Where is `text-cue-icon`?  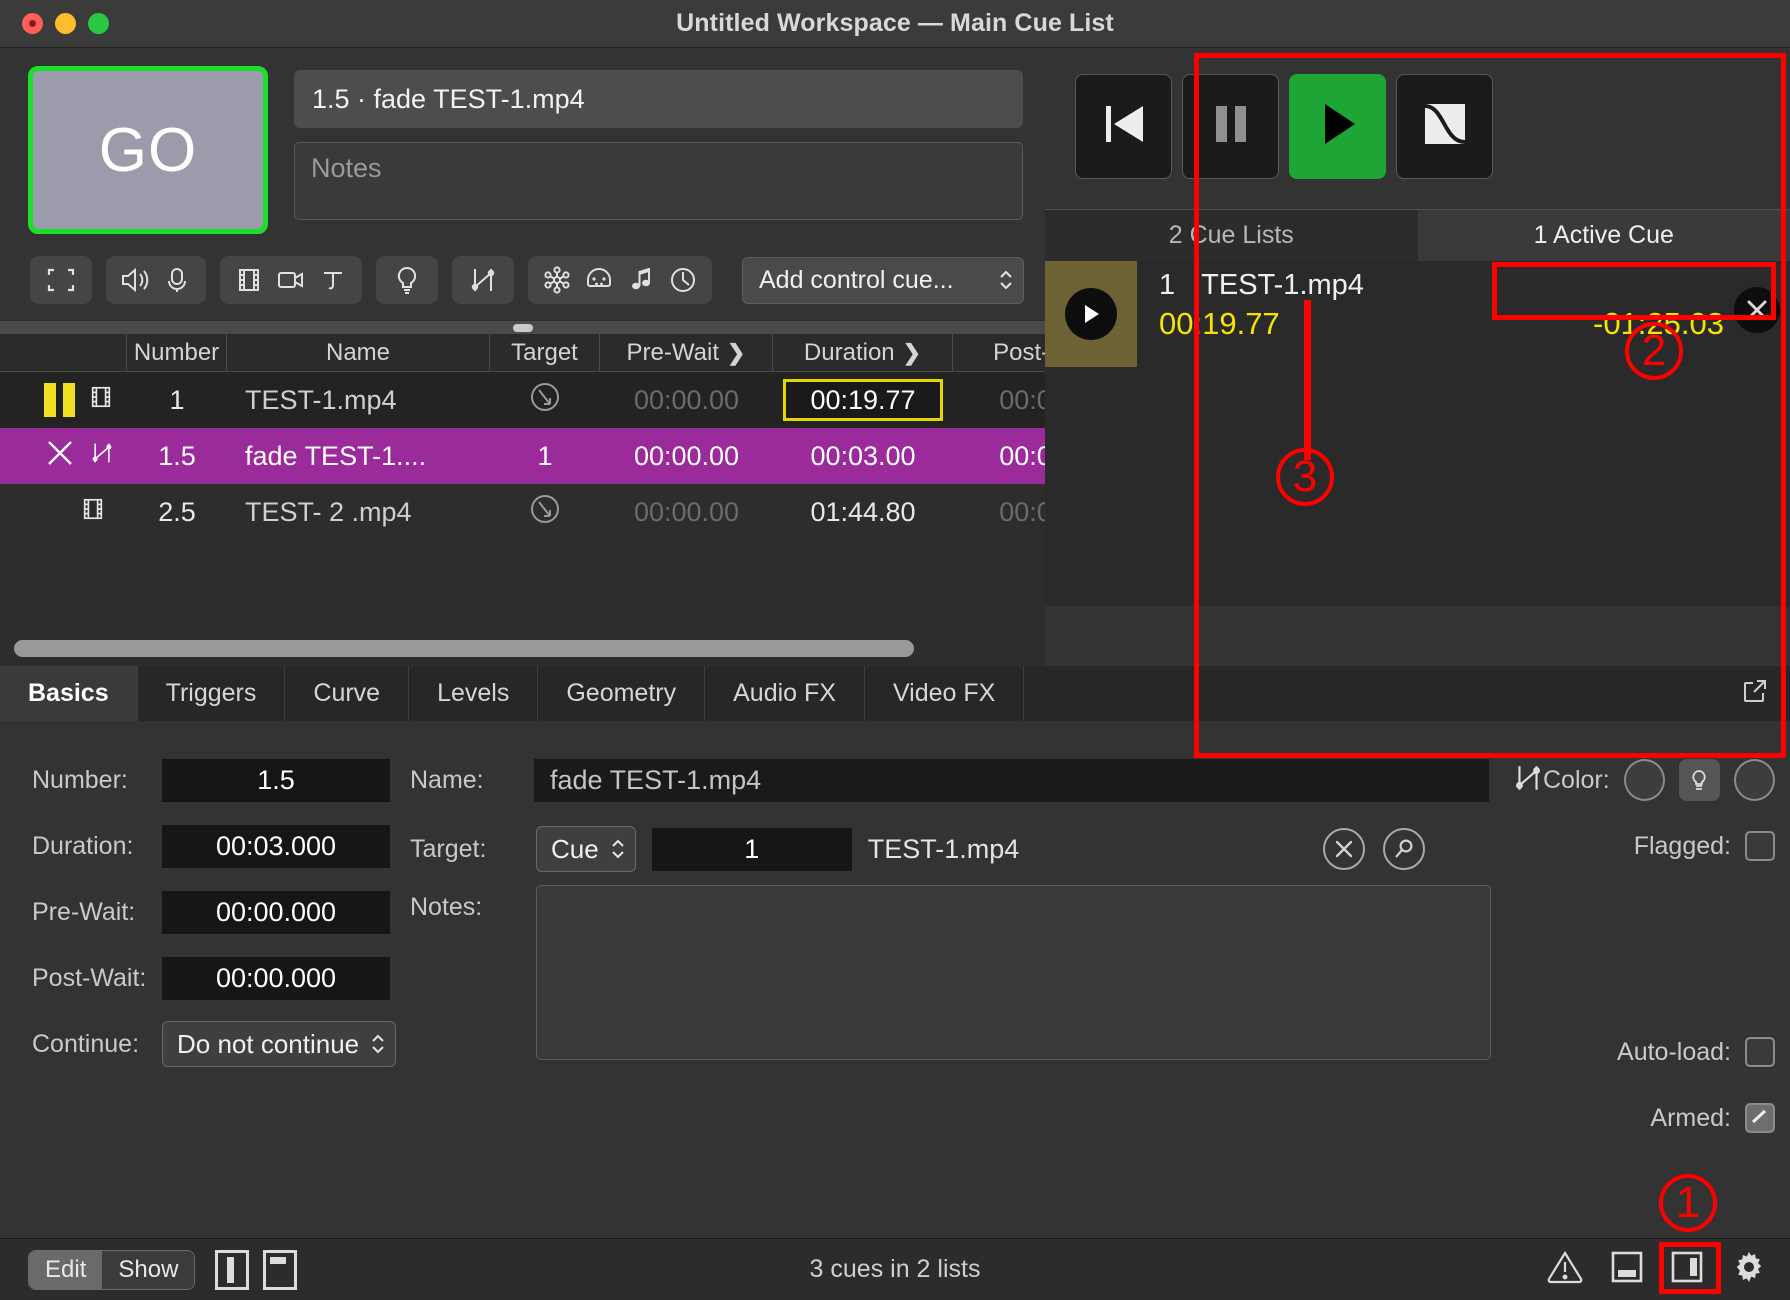
text-cue-icon is located at coordinates (333, 280).